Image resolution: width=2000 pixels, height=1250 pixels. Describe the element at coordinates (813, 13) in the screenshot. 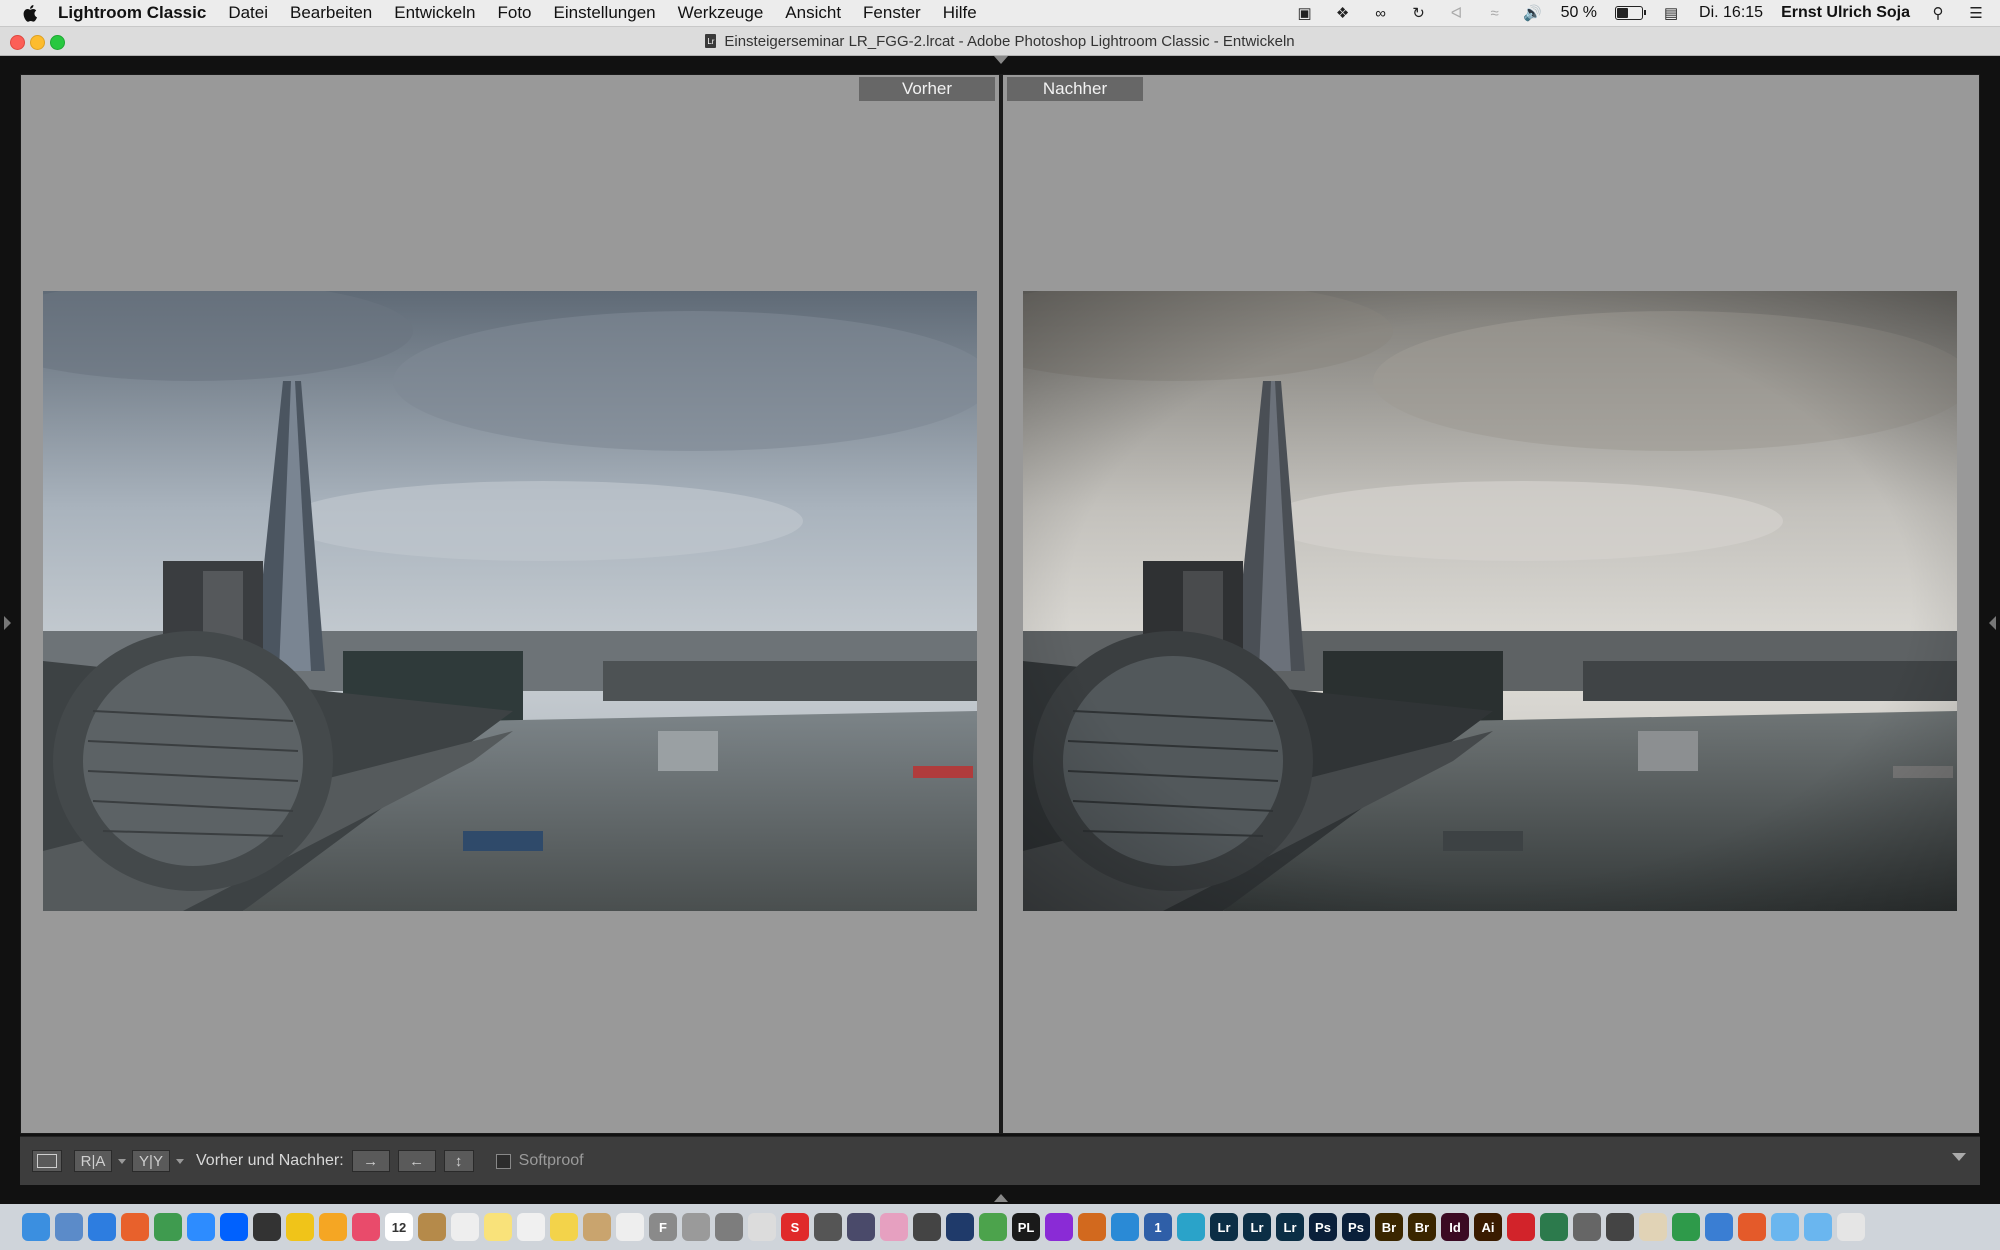

I see `menu-ansicht: Ansicht` at that location.